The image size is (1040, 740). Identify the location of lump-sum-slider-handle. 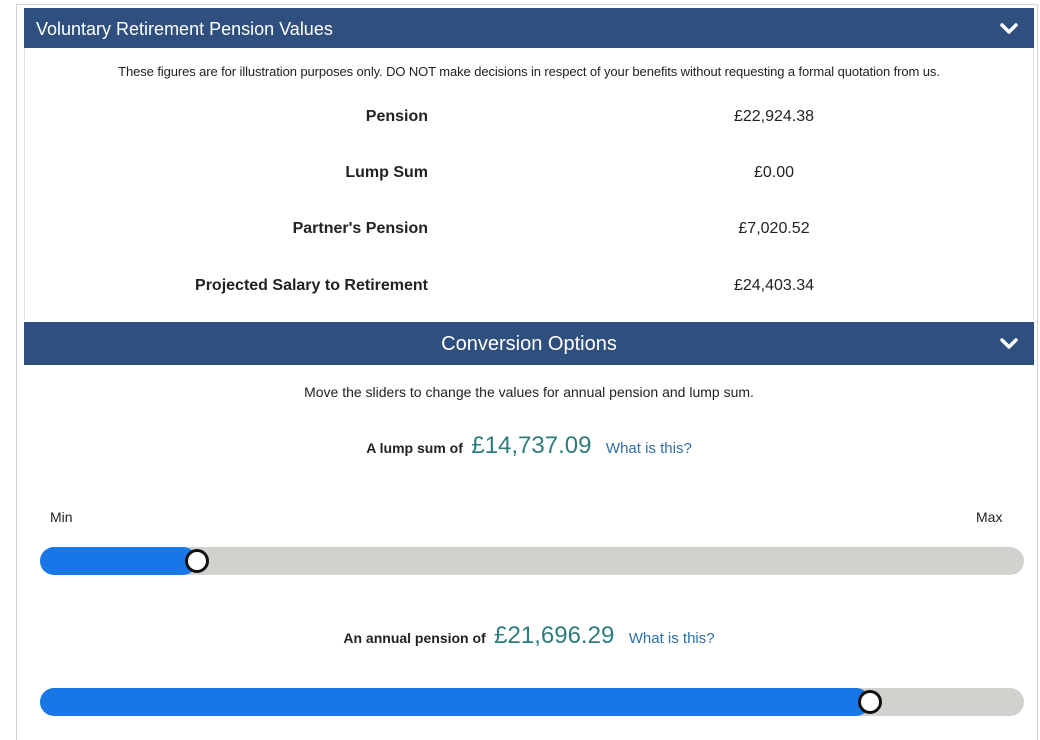
(197, 561).